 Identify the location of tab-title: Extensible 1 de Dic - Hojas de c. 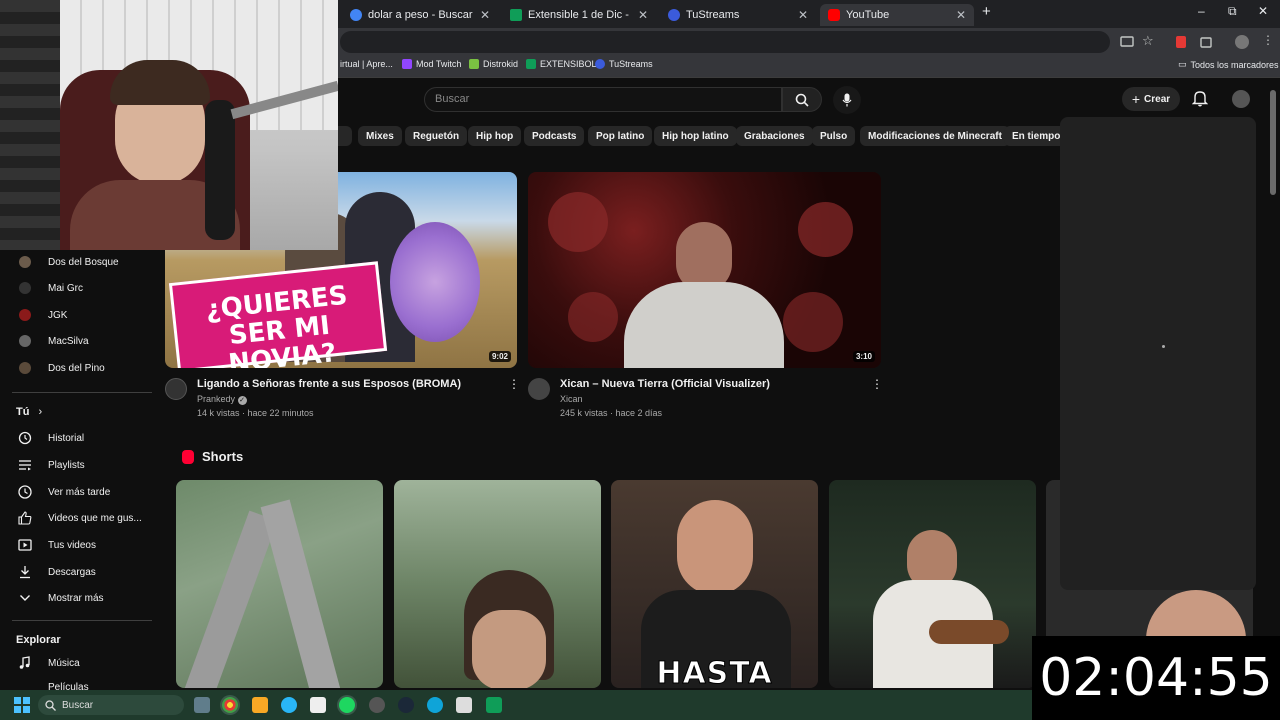
(580, 15).